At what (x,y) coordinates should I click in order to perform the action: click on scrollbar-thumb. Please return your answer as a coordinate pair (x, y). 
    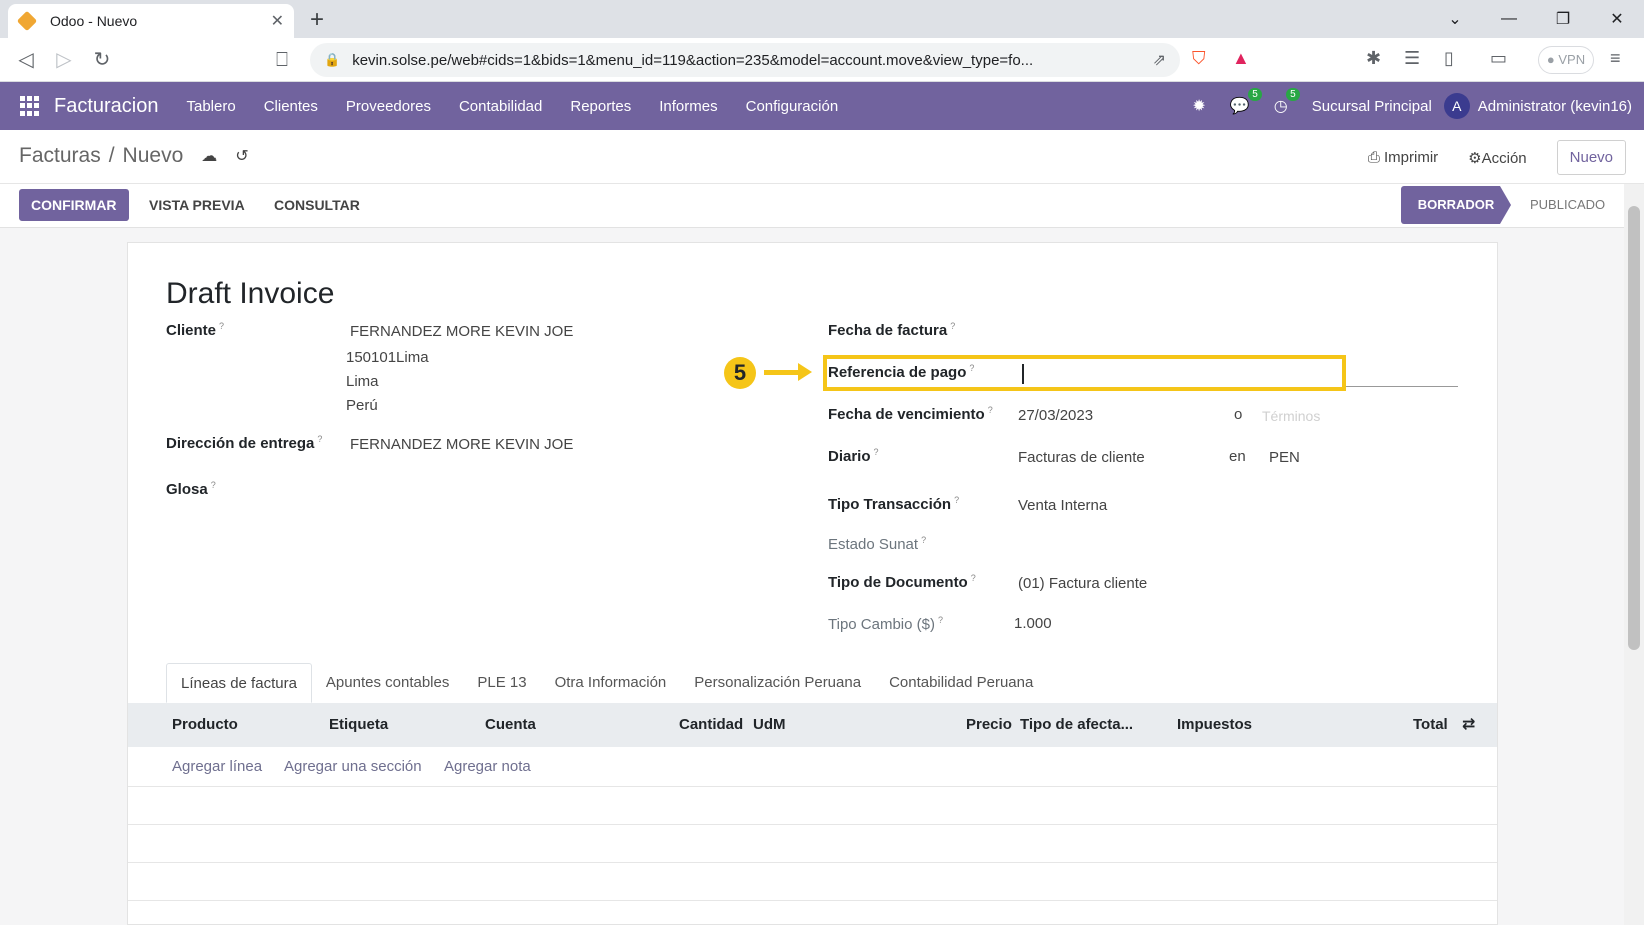
    Looking at the image, I should click on (1634, 428).